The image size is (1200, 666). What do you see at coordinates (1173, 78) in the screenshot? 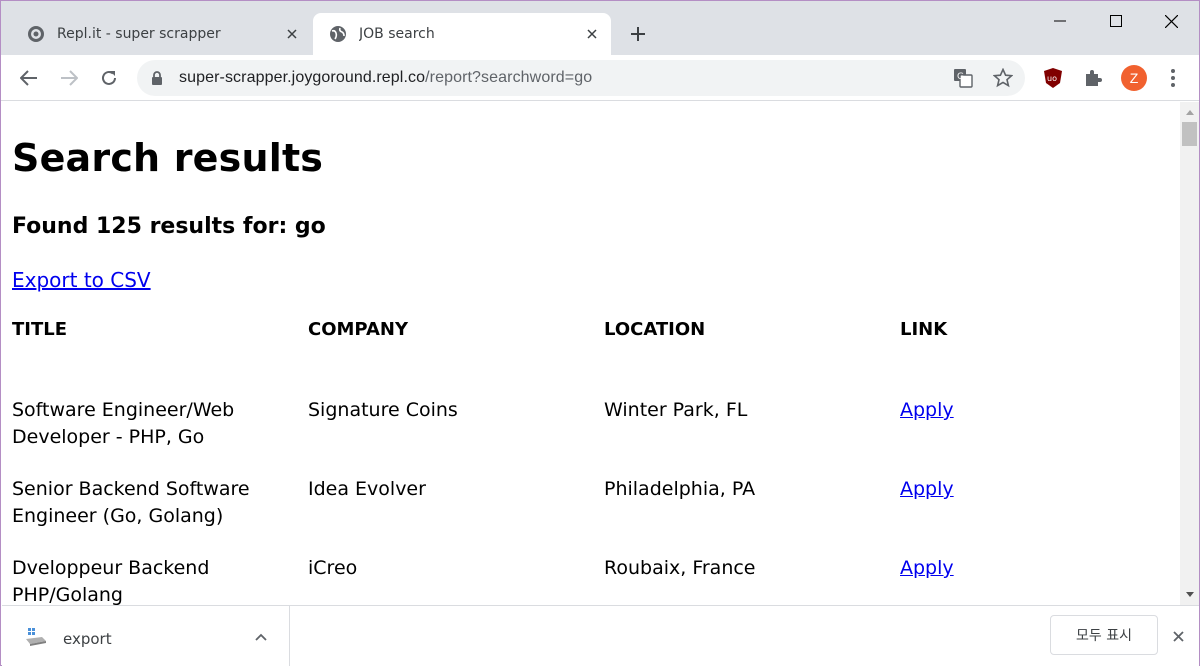
I see `menu-kebab-icon` at bounding box center [1173, 78].